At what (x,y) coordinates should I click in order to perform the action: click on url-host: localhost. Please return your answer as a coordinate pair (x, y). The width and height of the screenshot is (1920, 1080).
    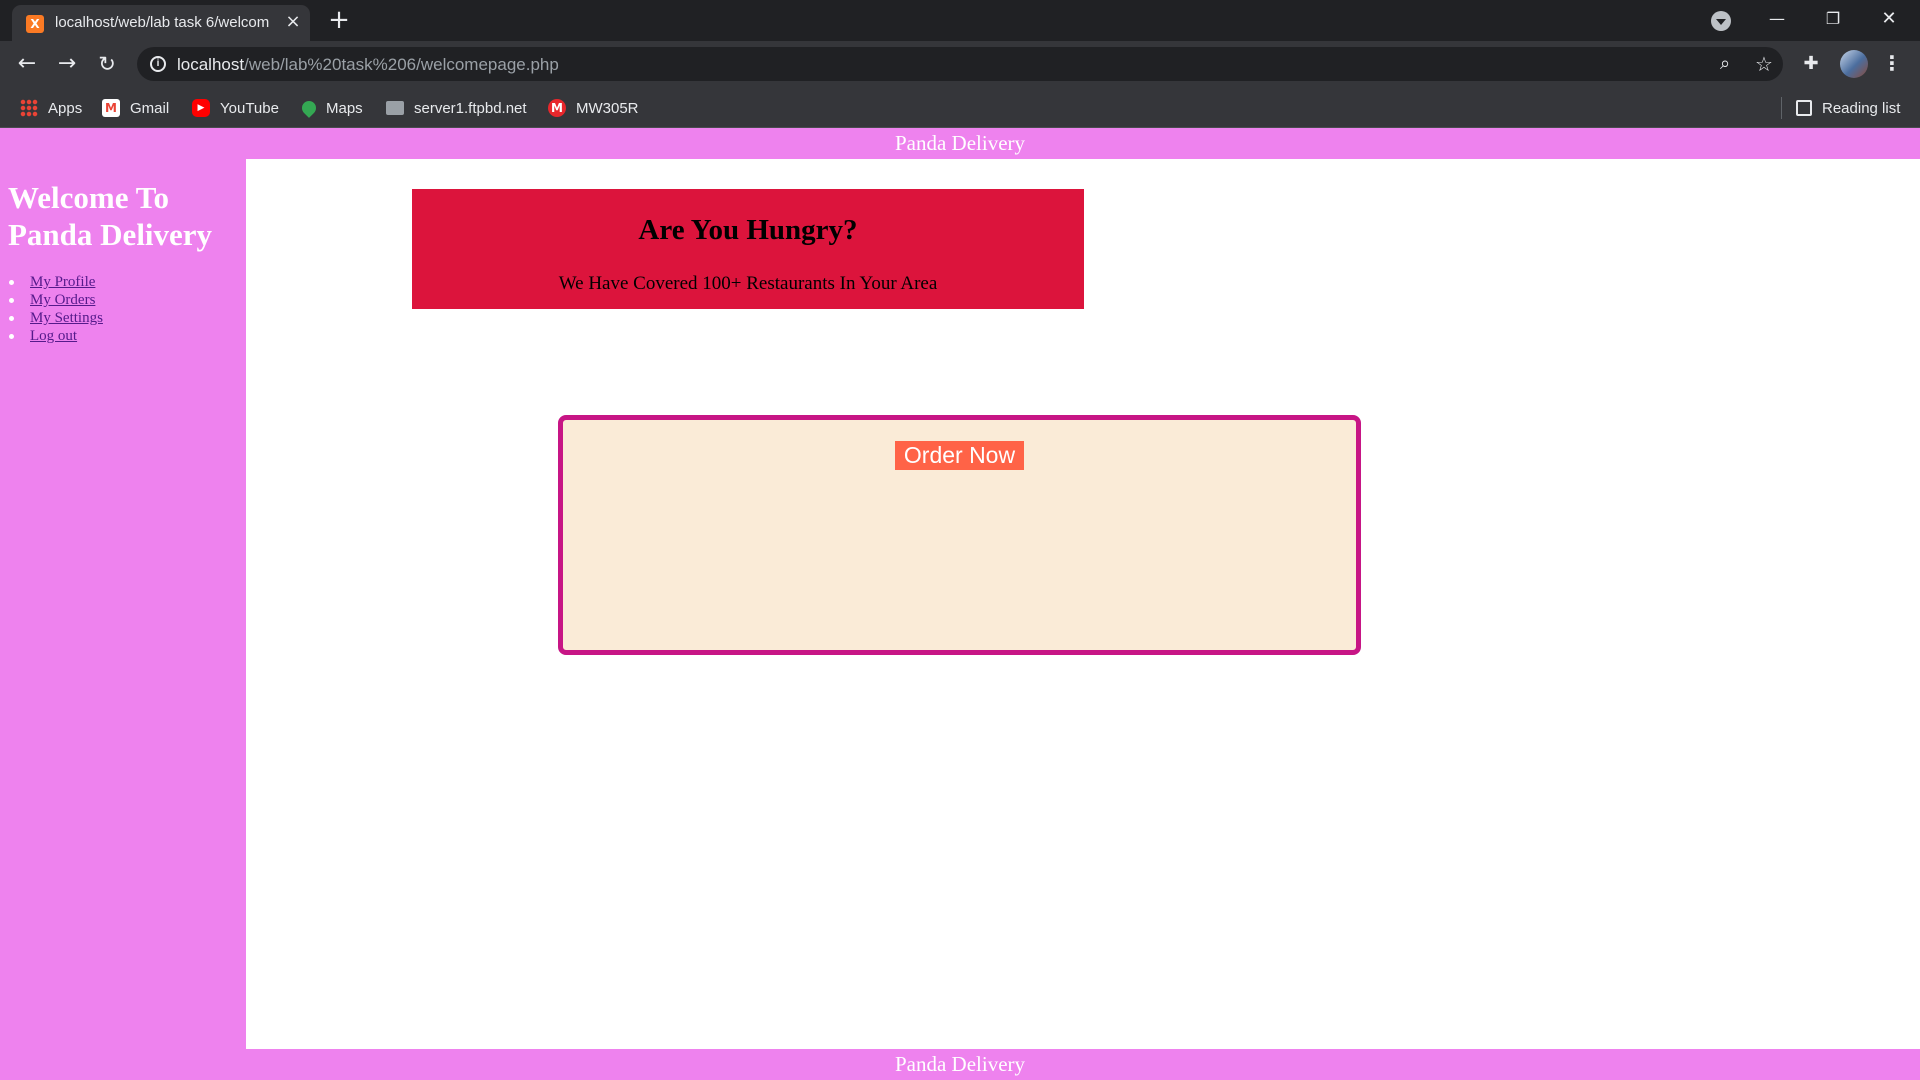
    Looking at the image, I should click on (211, 64).